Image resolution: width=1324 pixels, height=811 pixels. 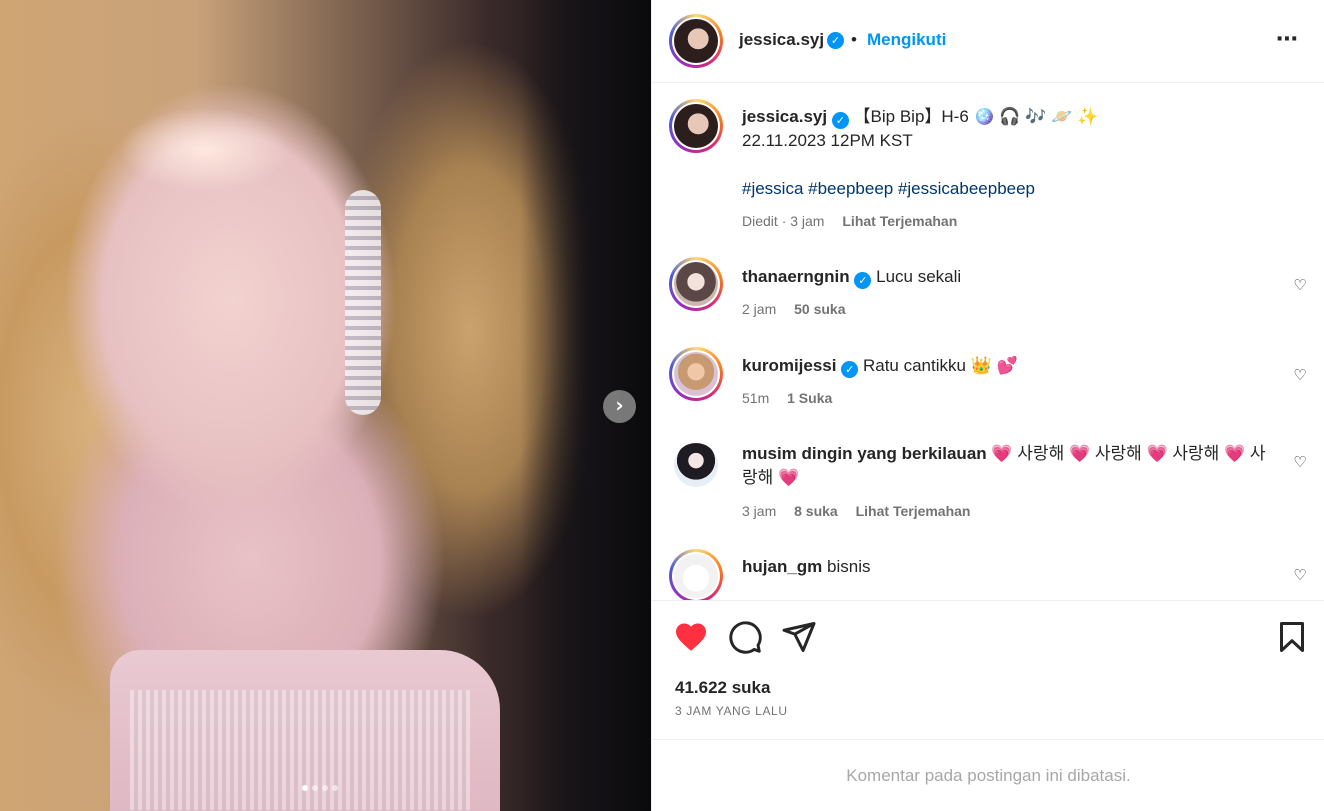 I want to click on comment-likes: 1 Suka, so click(x=809, y=398).